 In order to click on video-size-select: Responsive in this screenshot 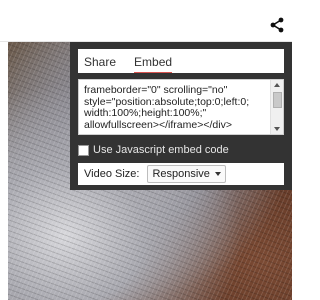, I will do `click(186, 174)`.